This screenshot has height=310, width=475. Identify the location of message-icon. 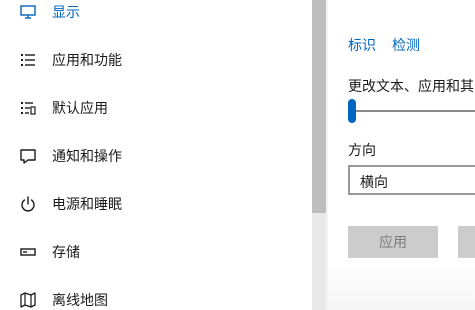
(28, 156).